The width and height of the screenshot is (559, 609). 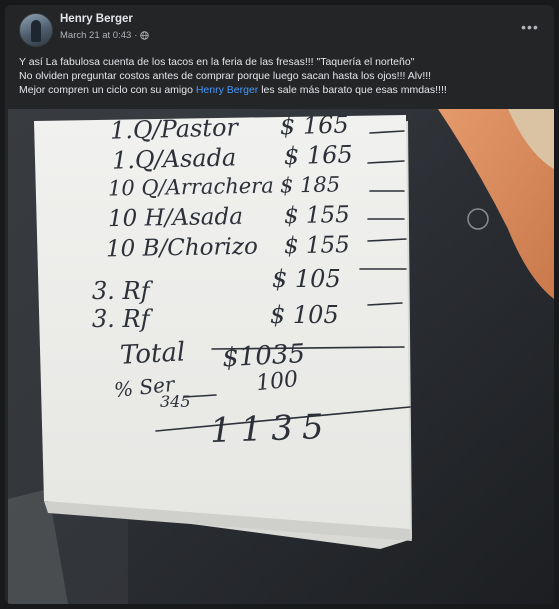 What do you see at coordinates (279, 28) in the screenshot?
I see `post-header: Henry Berger March 21 at 0:43 · •••` at bounding box center [279, 28].